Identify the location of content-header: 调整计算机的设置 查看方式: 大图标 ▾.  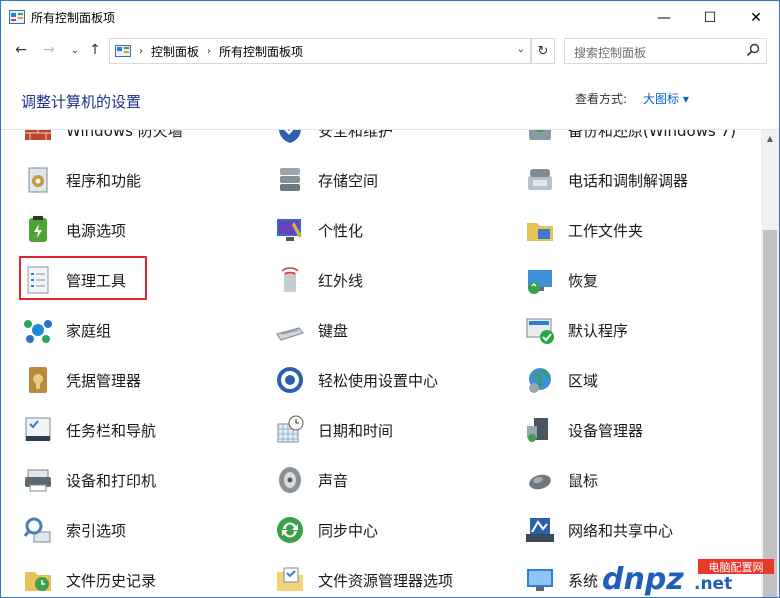
(390, 98).